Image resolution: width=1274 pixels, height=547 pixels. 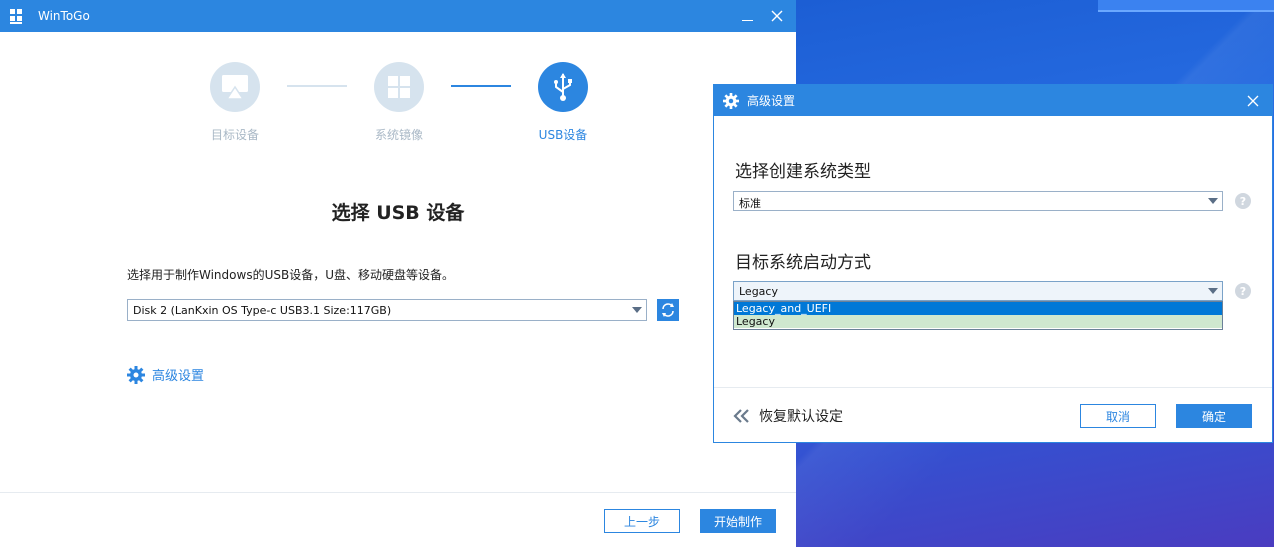 What do you see at coordinates (234, 135) in the screenshot?
I see `step-label: 目标设备` at bounding box center [234, 135].